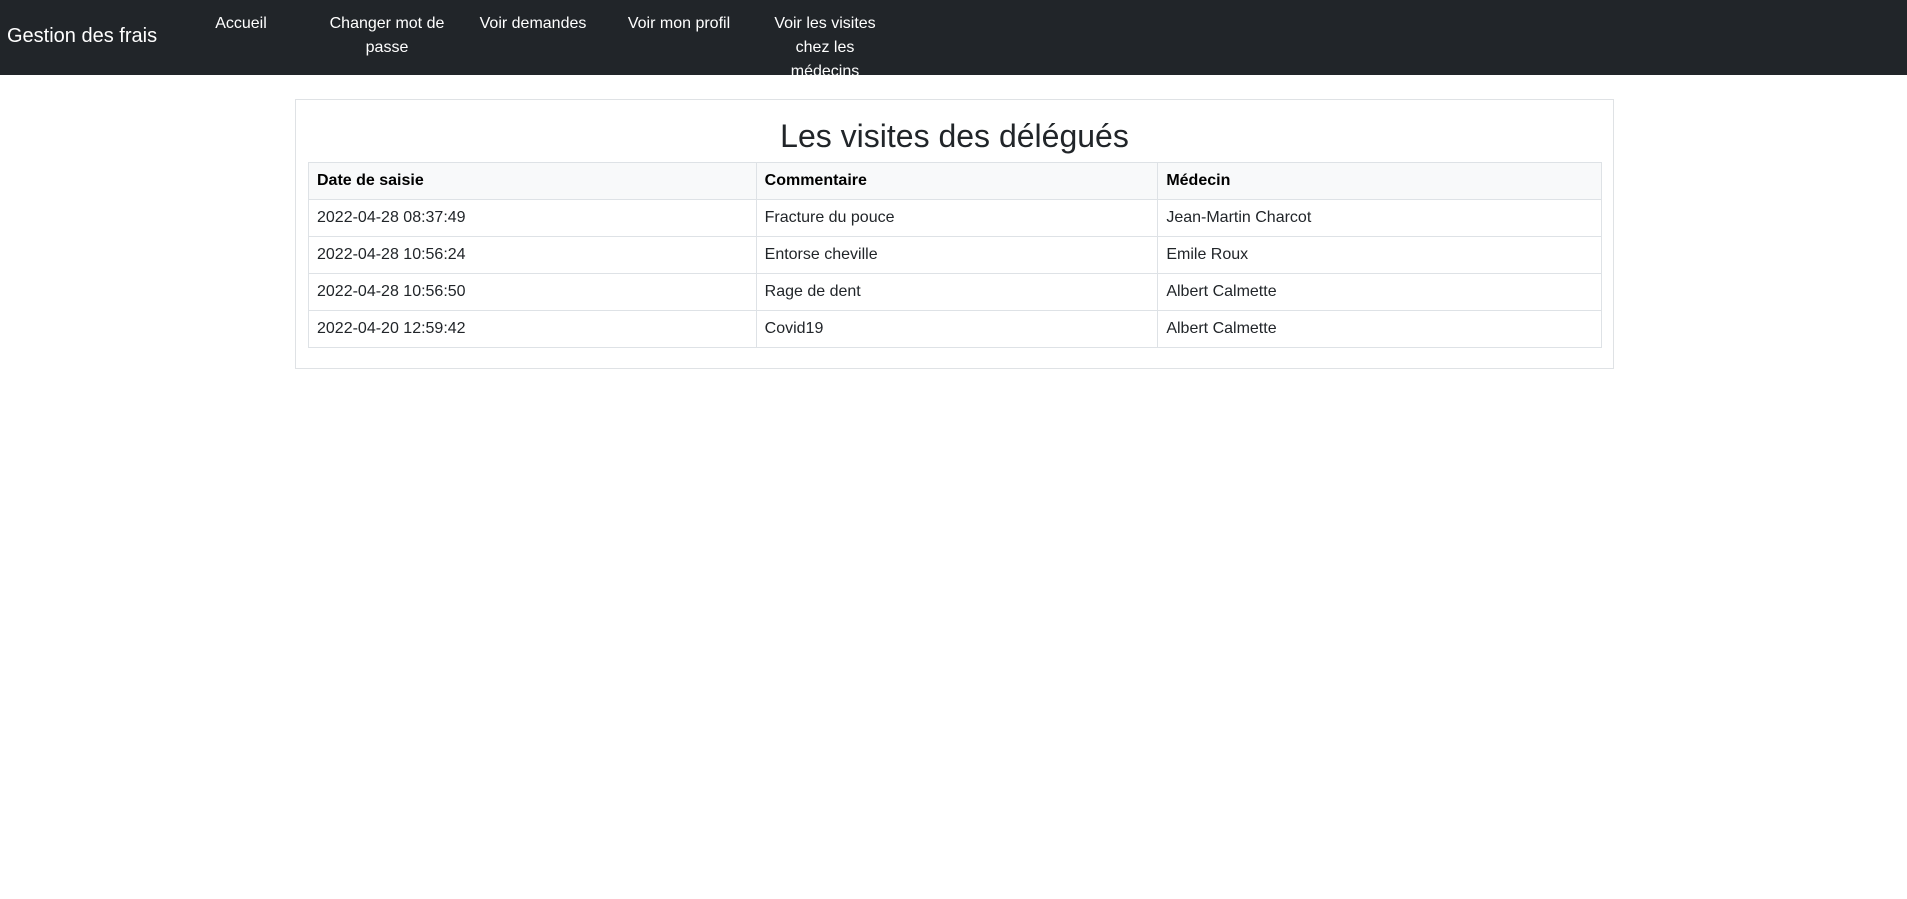 This screenshot has width=1907, height=899. Describe the element at coordinates (532, 181) in the screenshot. I see `header-date-de-saisie: Date de saisie` at that location.